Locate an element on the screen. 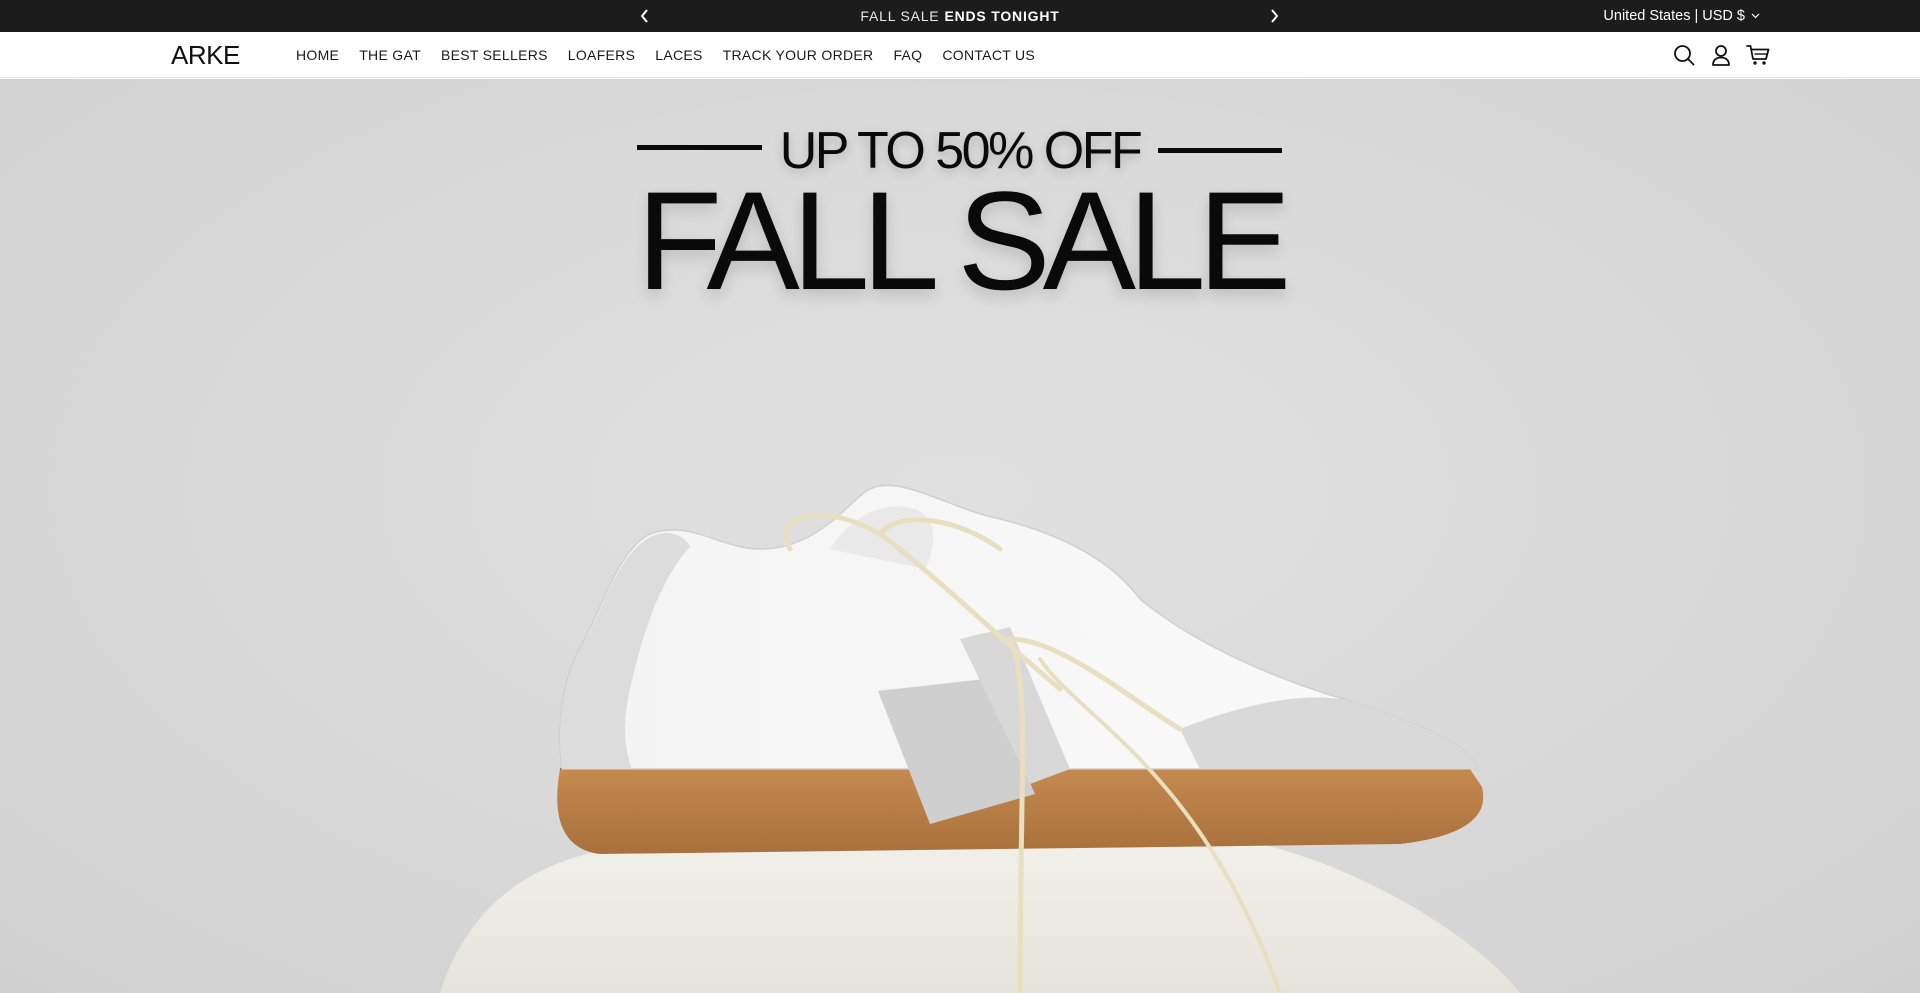  nav-item-faq: FAQ is located at coordinates (907, 55).